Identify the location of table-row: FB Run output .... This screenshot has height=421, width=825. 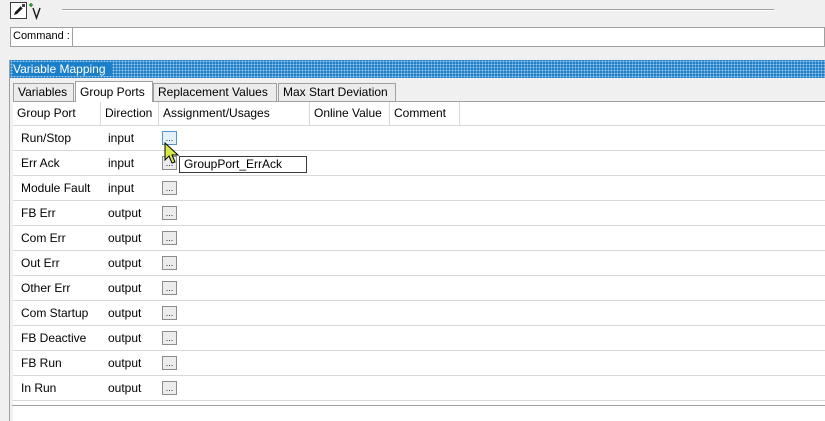
(419, 363).